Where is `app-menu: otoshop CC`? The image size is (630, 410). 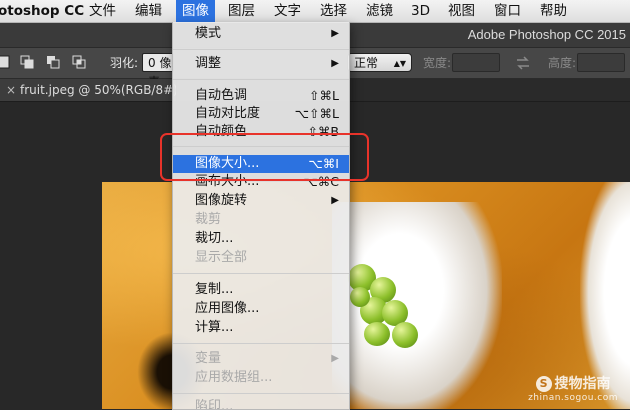 app-menu: otoshop CC is located at coordinates (45, 11).